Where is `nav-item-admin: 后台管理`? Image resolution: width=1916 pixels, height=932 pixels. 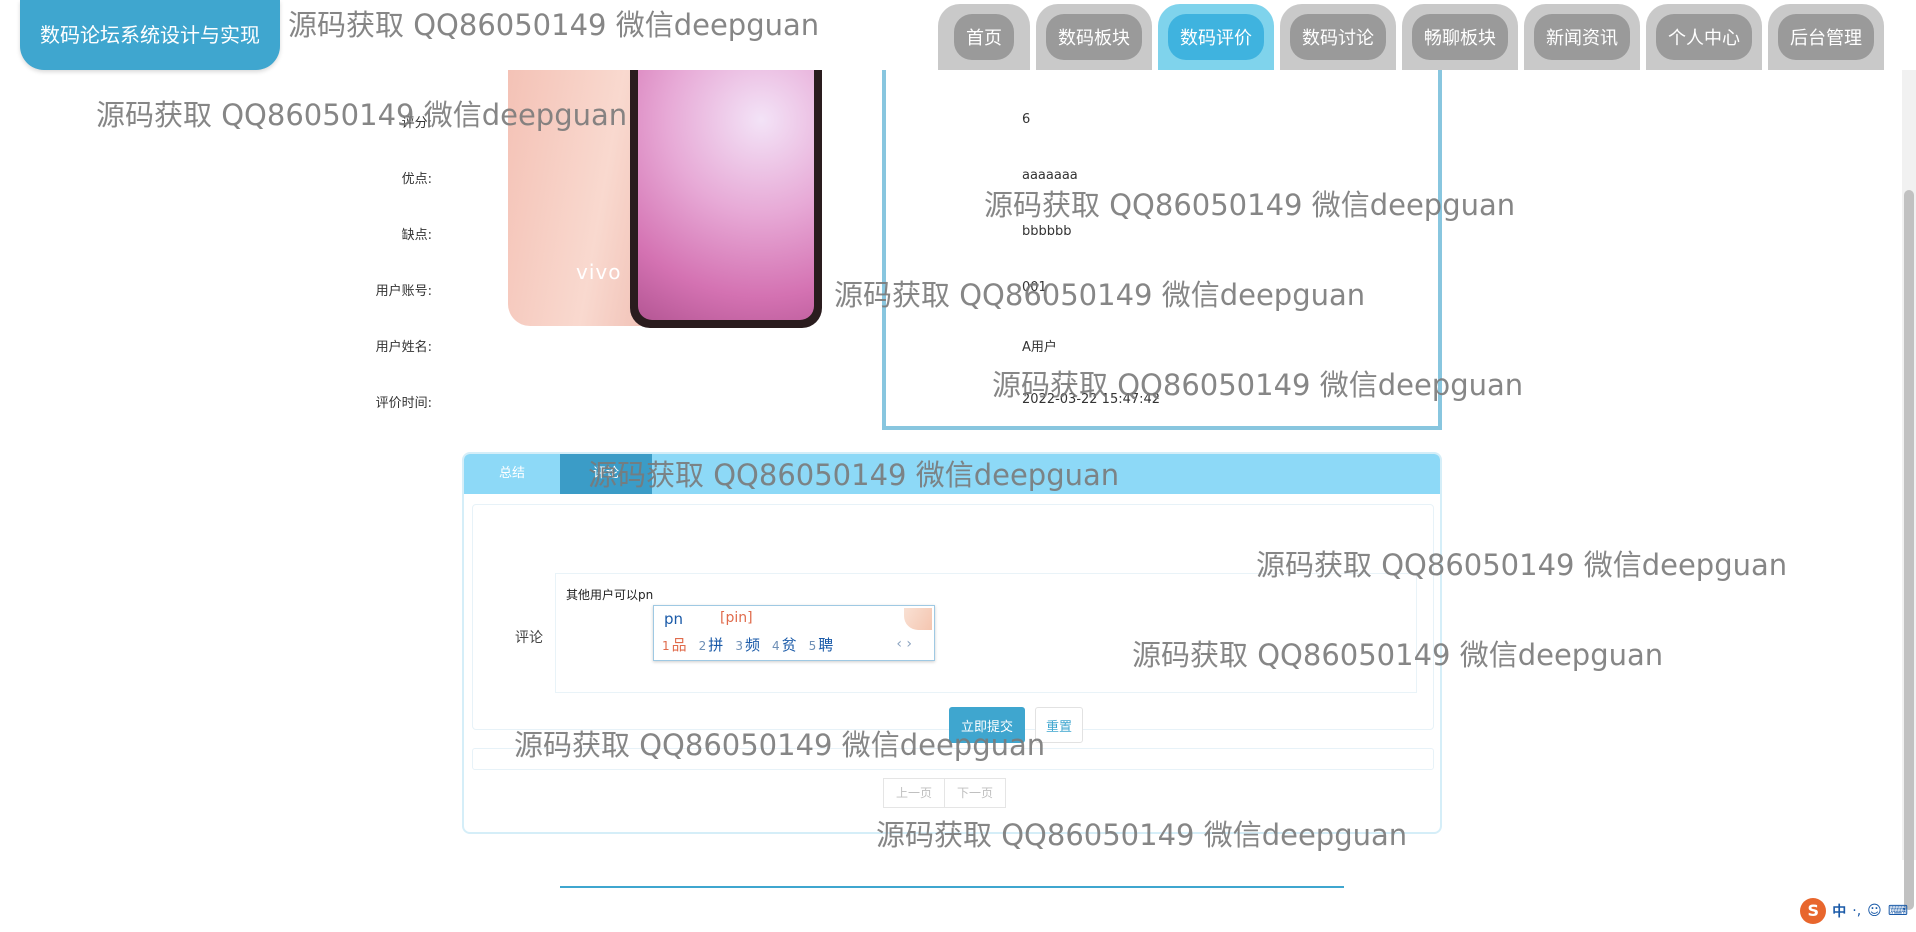
nav-item-admin: 后台管理 is located at coordinates (1826, 37).